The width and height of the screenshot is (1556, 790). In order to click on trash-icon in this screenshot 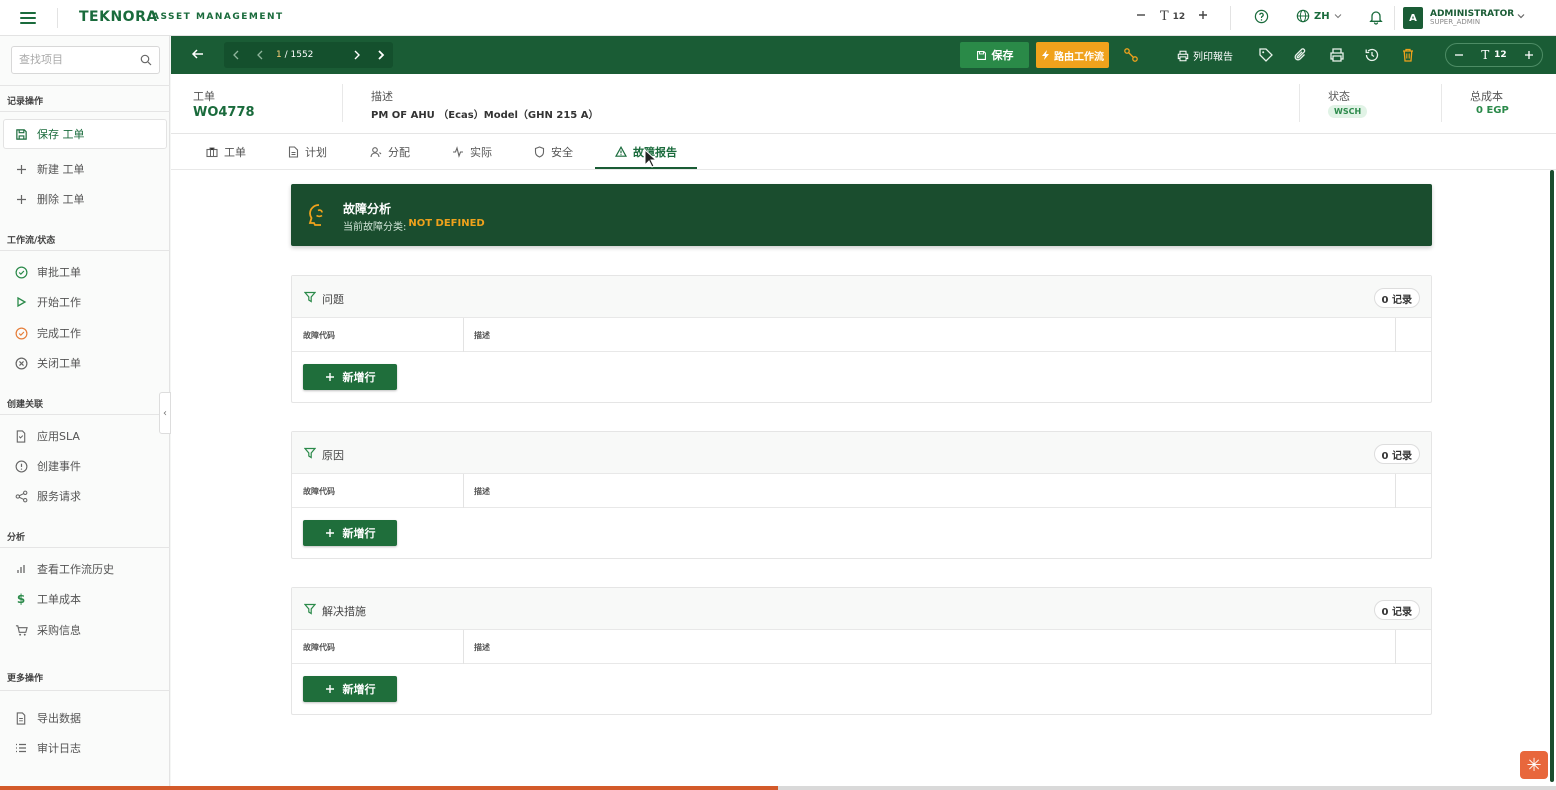, I will do `click(1408, 55)`.